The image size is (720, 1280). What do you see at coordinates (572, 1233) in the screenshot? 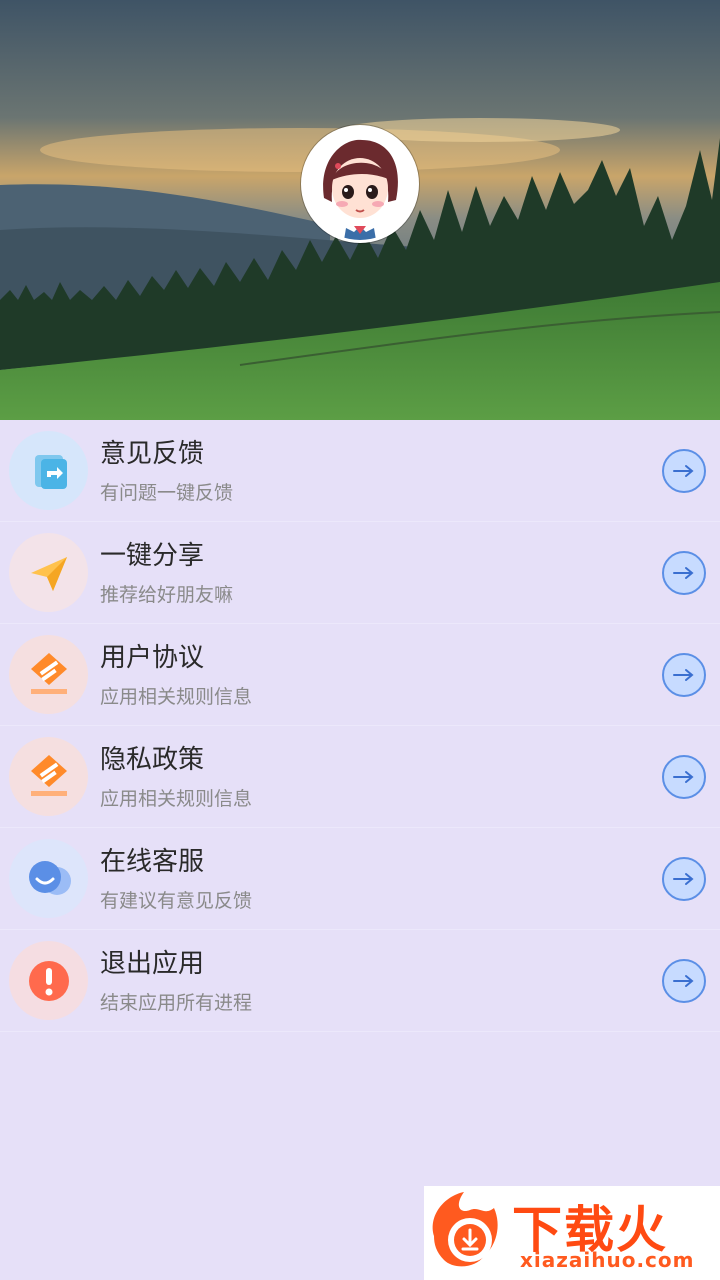
I see `watermark-logo: 下载火 xiazaihuo.com` at bounding box center [572, 1233].